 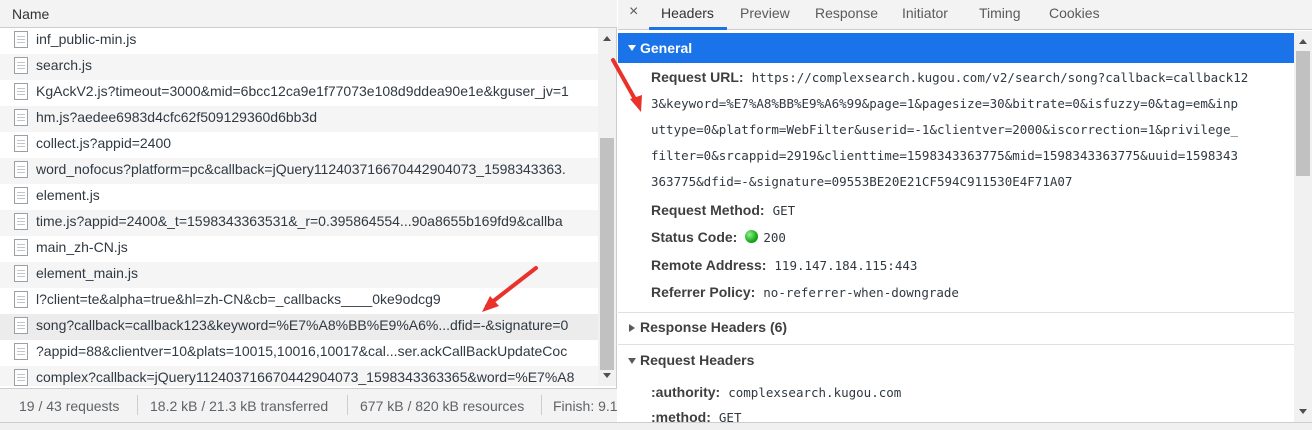 I want to click on general-section-header: General, so click(x=956, y=48).